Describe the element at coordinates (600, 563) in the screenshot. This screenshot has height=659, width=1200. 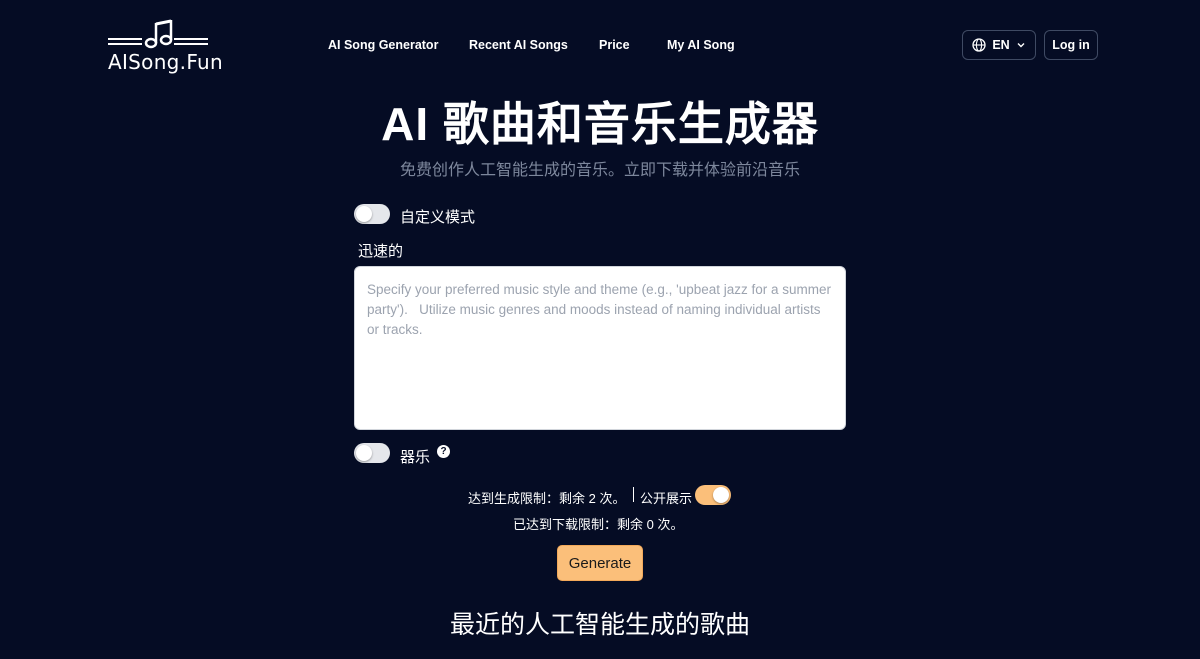
I see `generate-button: Generate` at that location.